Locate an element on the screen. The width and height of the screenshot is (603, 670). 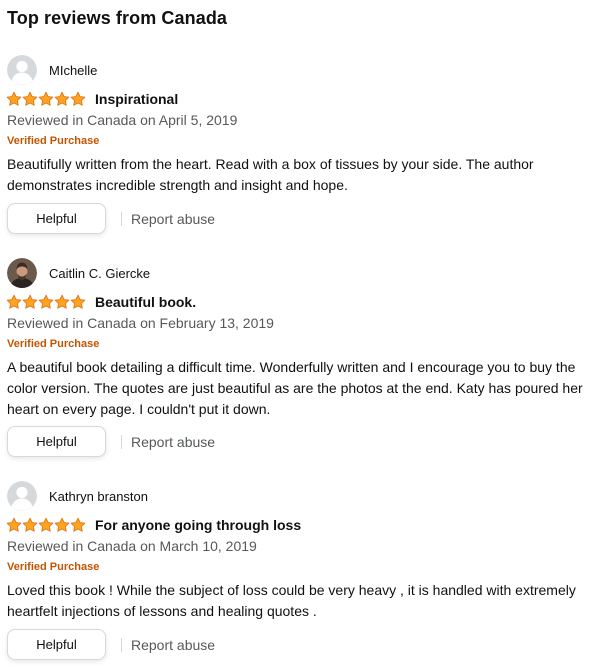
review-date: Reviewed in Canada on February 13, 2019 is located at coordinates (140, 323).